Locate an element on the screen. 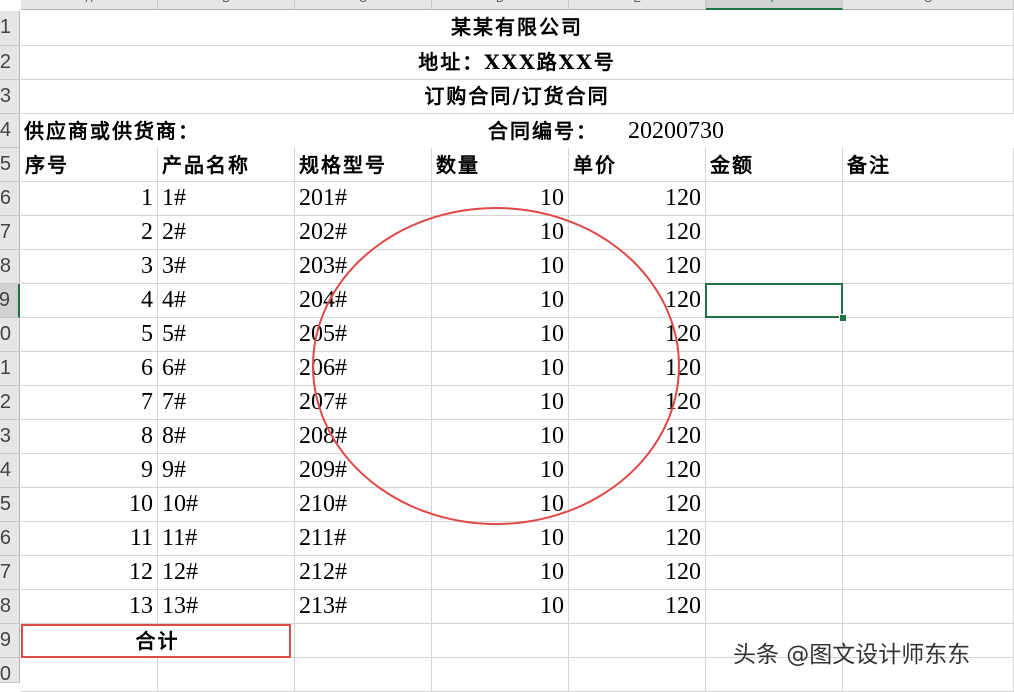 The width and height of the screenshot is (1014, 692). row-index-cell: 11 is located at coordinates (89, 539).